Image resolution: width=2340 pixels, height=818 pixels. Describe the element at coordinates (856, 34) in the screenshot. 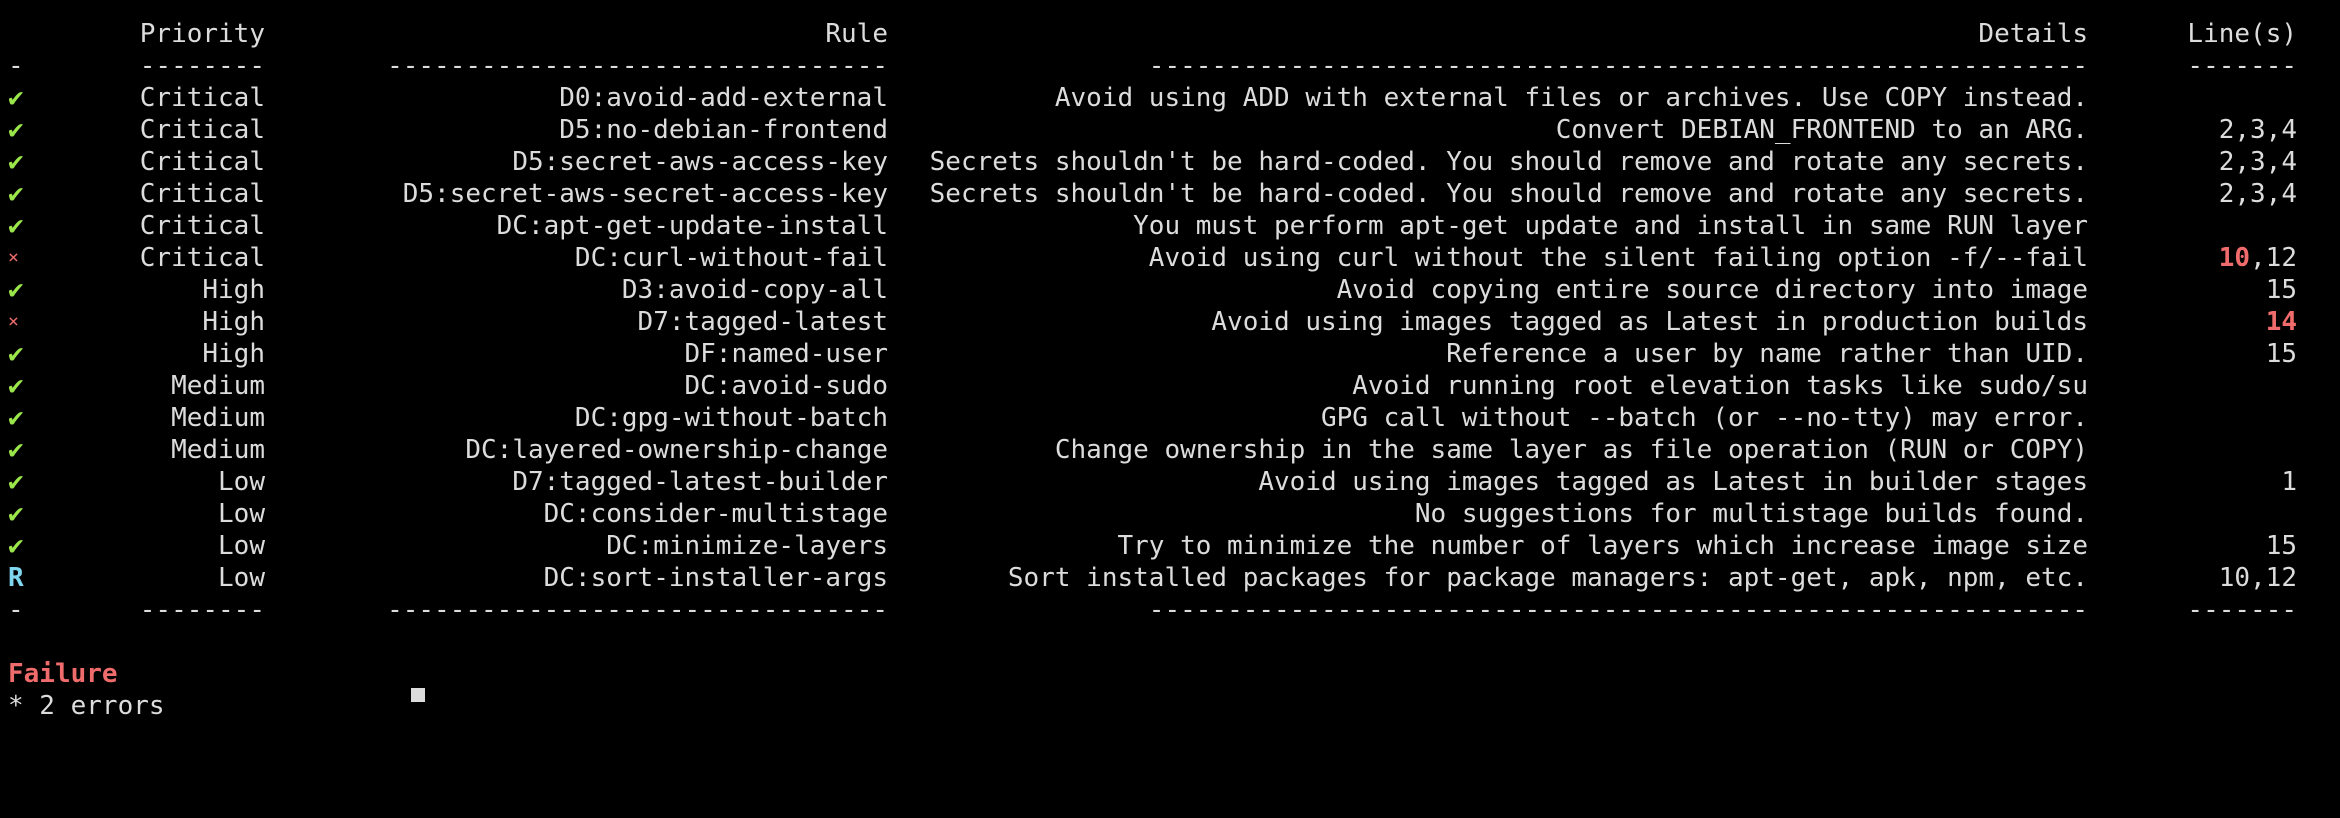

I see `header-rule: Rule` at that location.